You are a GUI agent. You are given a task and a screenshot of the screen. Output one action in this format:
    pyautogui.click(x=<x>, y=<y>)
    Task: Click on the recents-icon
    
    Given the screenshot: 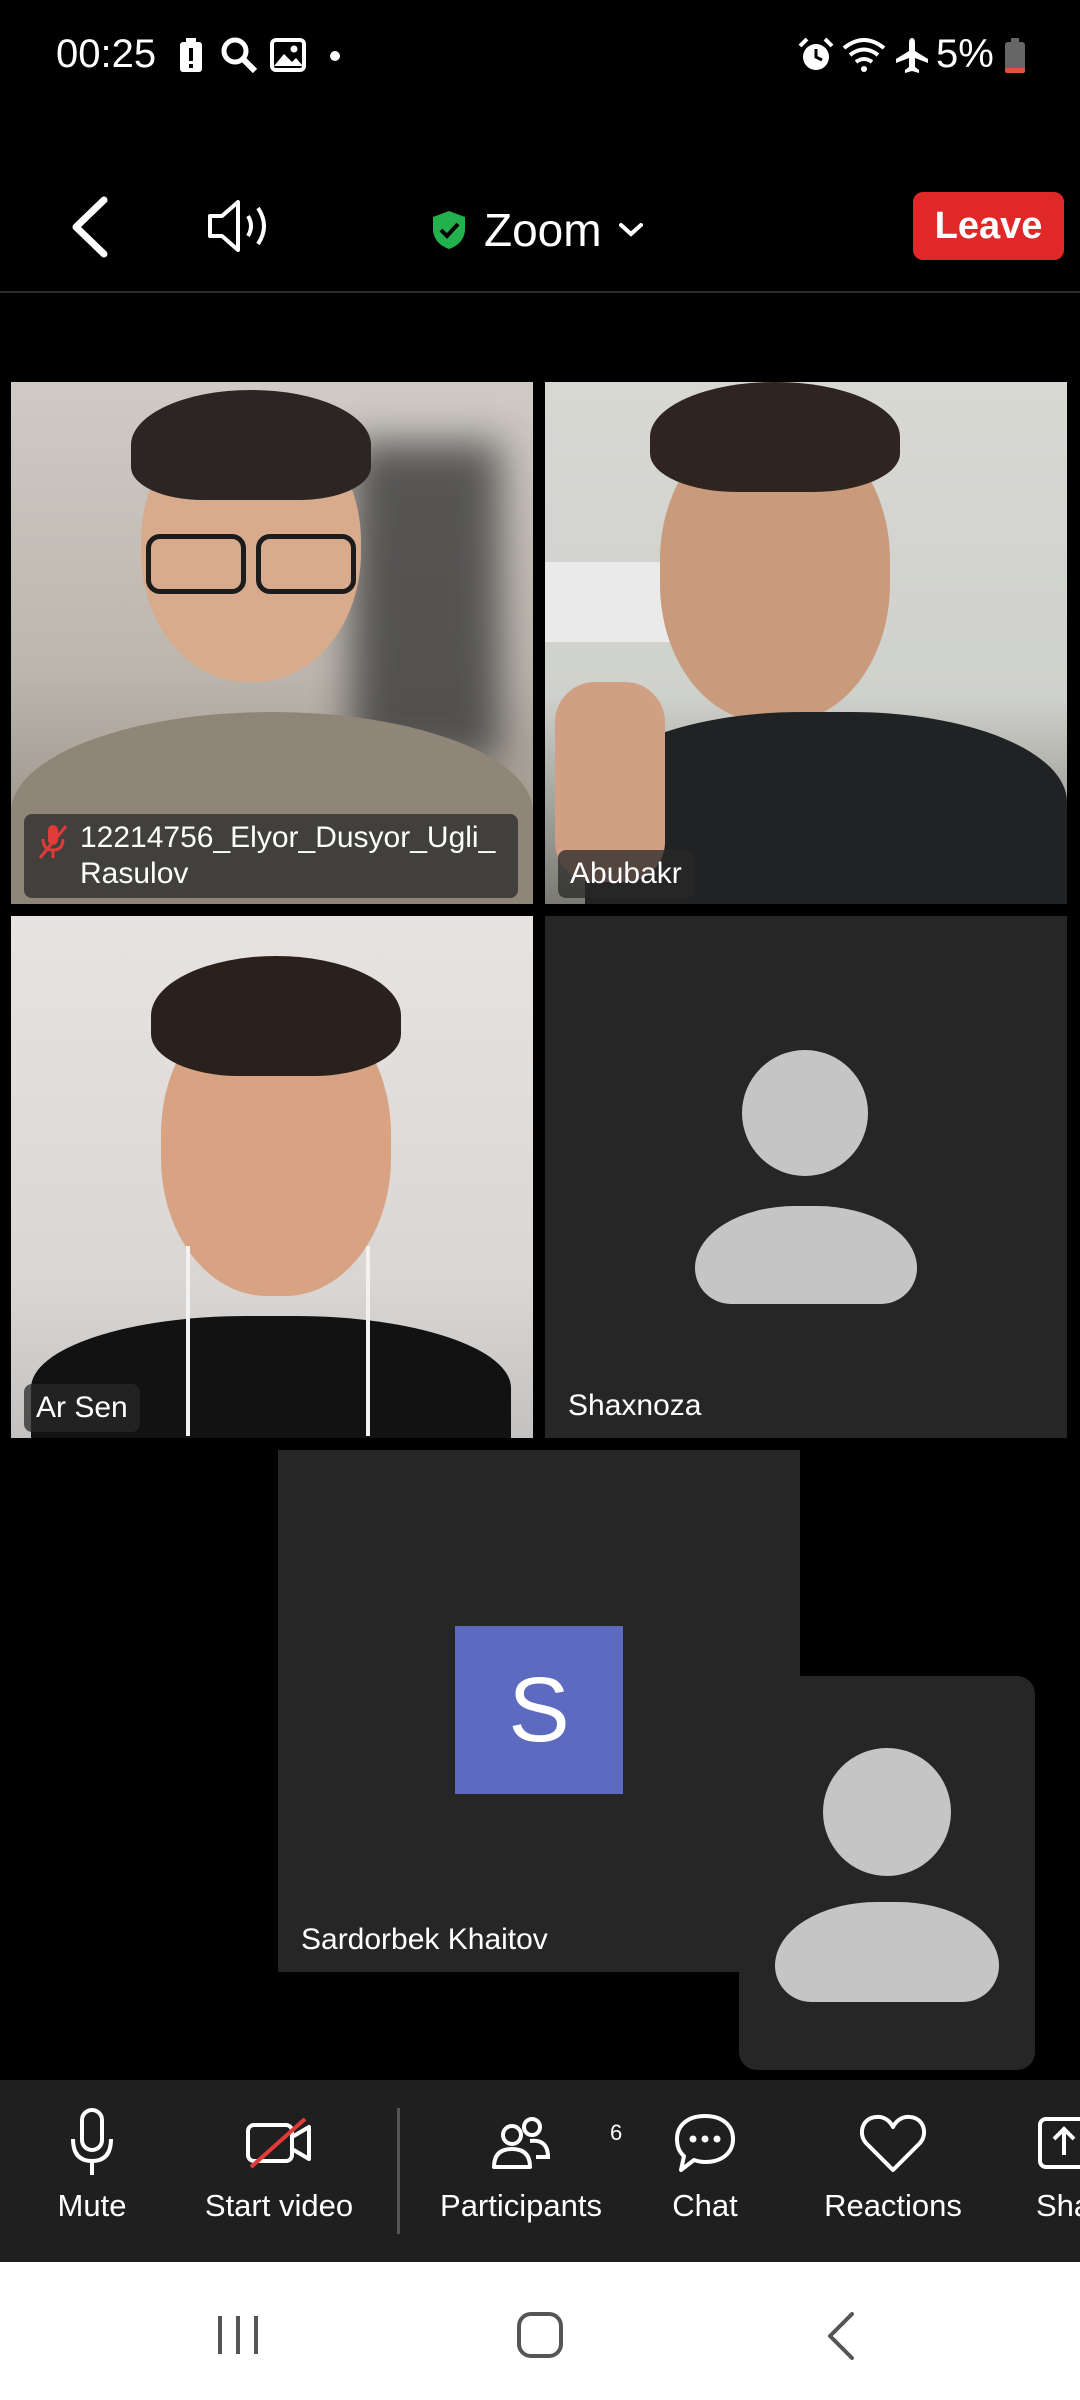 What is the action you would take?
    pyautogui.click(x=238, y=2335)
    